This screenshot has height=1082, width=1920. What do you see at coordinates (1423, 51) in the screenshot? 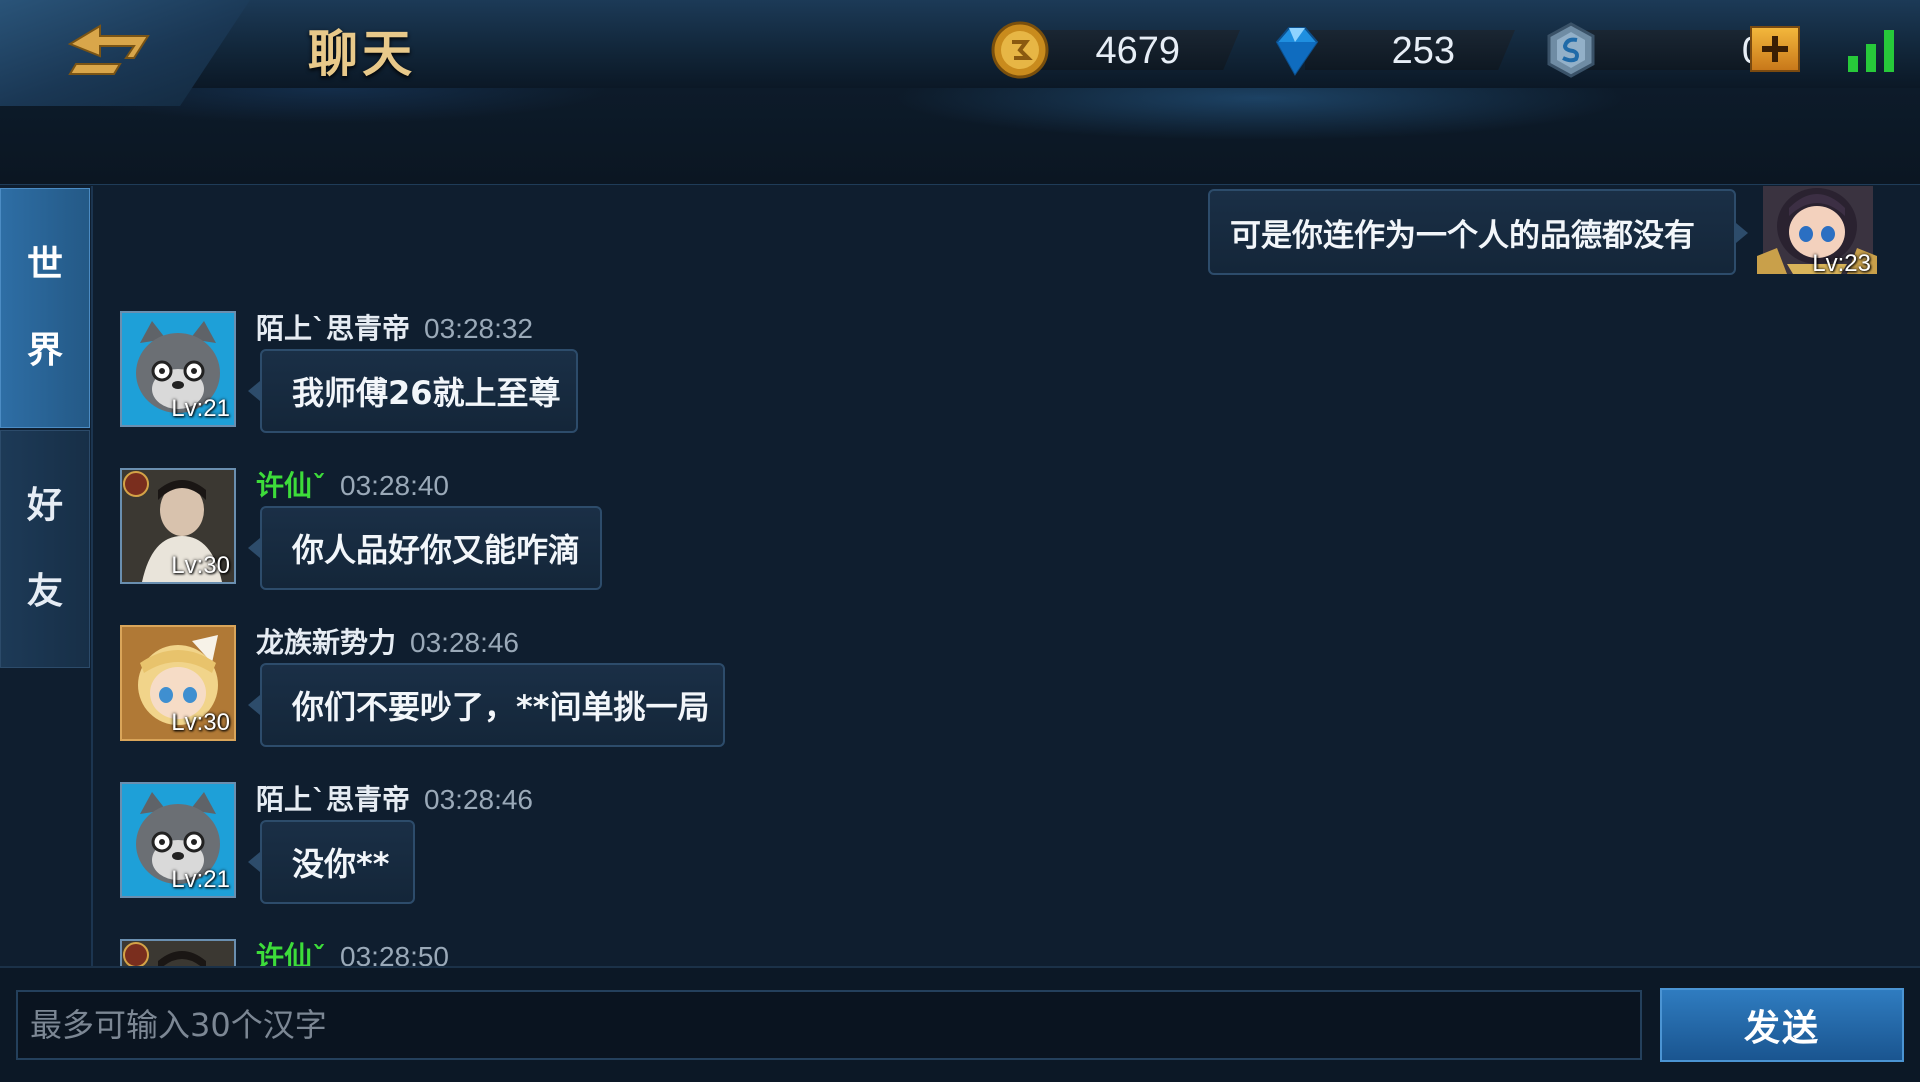
I see `diamond-amount: 253` at bounding box center [1423, 51].